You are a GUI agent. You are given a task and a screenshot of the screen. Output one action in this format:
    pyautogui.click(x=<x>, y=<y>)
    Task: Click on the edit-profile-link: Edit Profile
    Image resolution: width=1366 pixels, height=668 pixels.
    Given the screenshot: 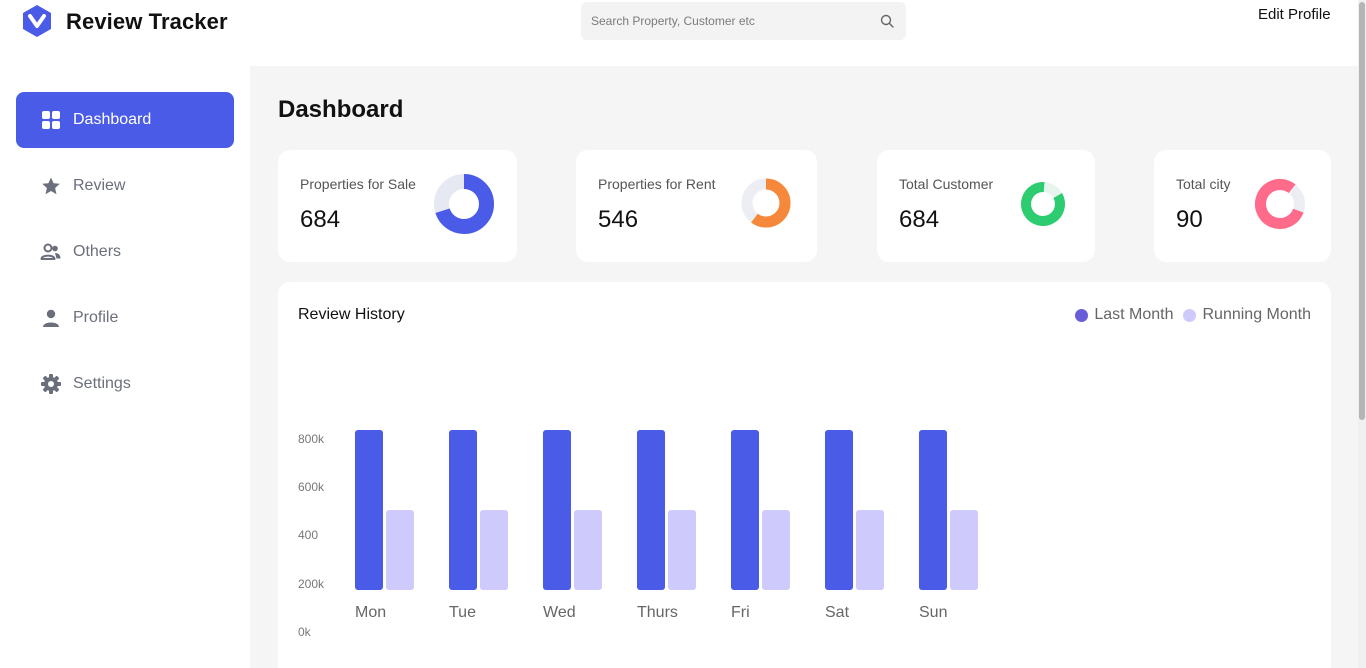 What is the action you would take?
    pyautogui.click(x=1294, y=14)
    